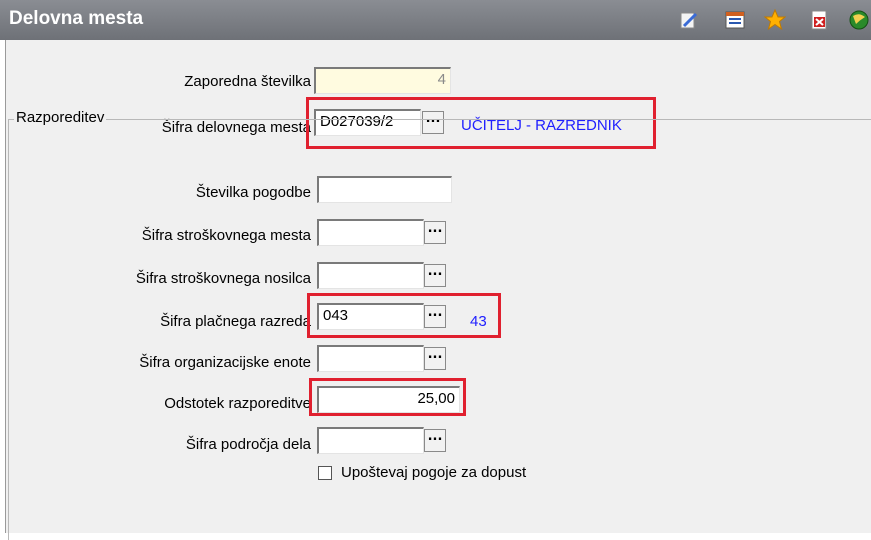  I want to click on sifra-sm-field, so click(370, 232).